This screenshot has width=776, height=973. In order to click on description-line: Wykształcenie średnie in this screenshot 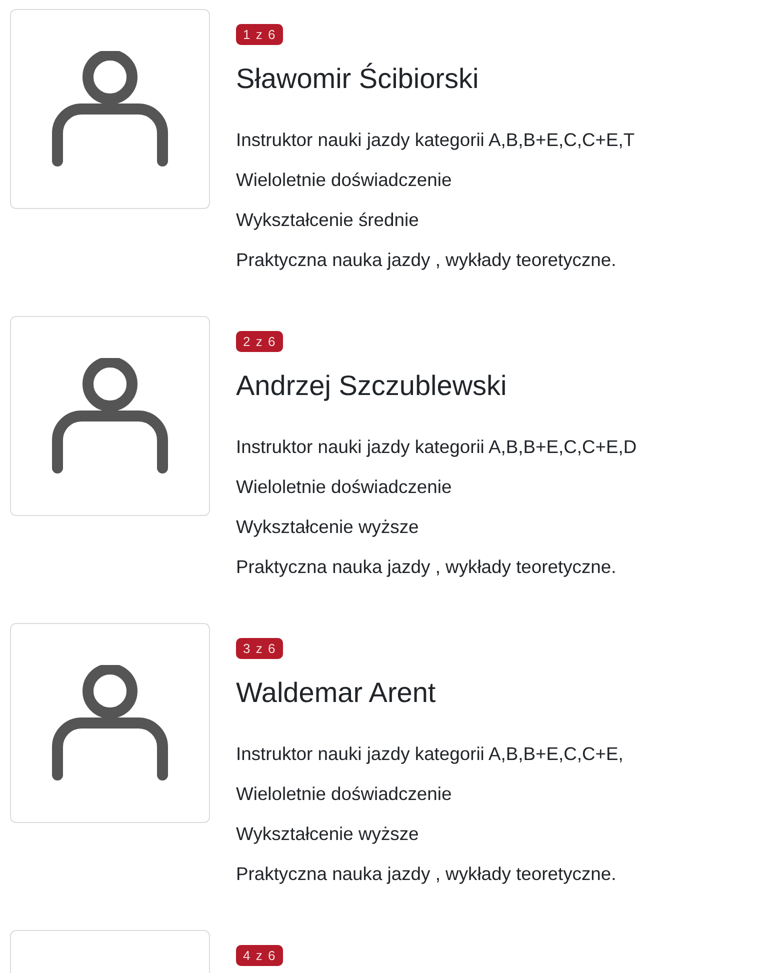, I will do `click(328, 220)`.